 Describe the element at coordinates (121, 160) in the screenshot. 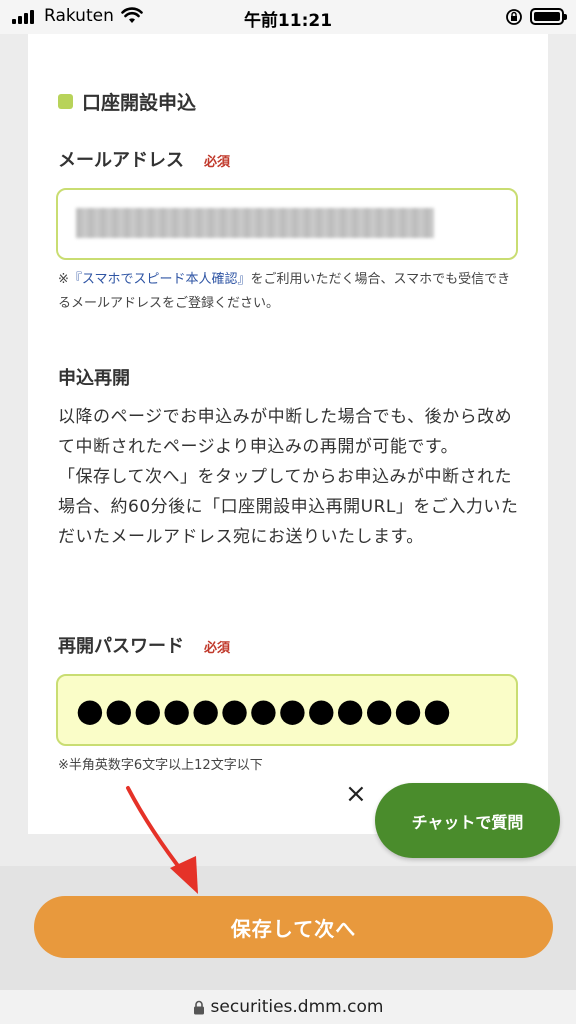

I see `email-label-text: メールアドレス` at that location.